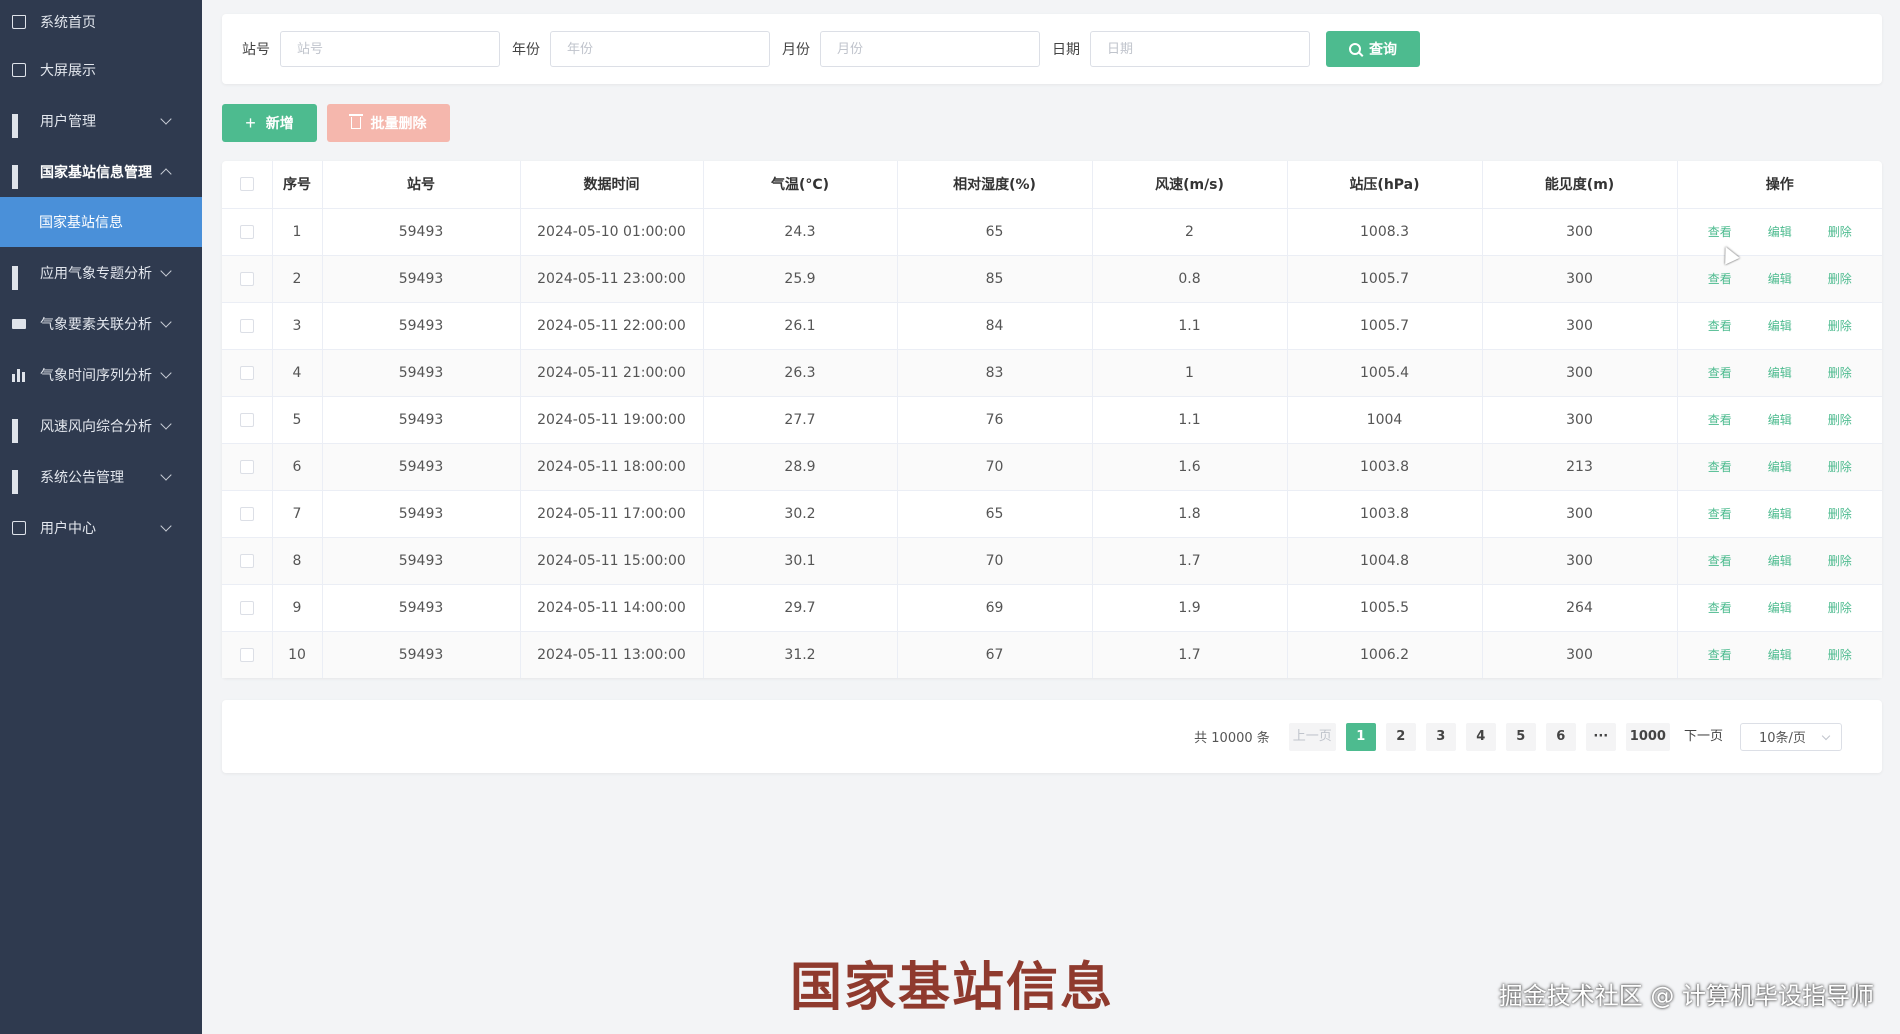  What do you see at coordinates (1791, 736) in the screenshot?
I see `page-size-select: 10条/页` at bounding box center [1791, 736].